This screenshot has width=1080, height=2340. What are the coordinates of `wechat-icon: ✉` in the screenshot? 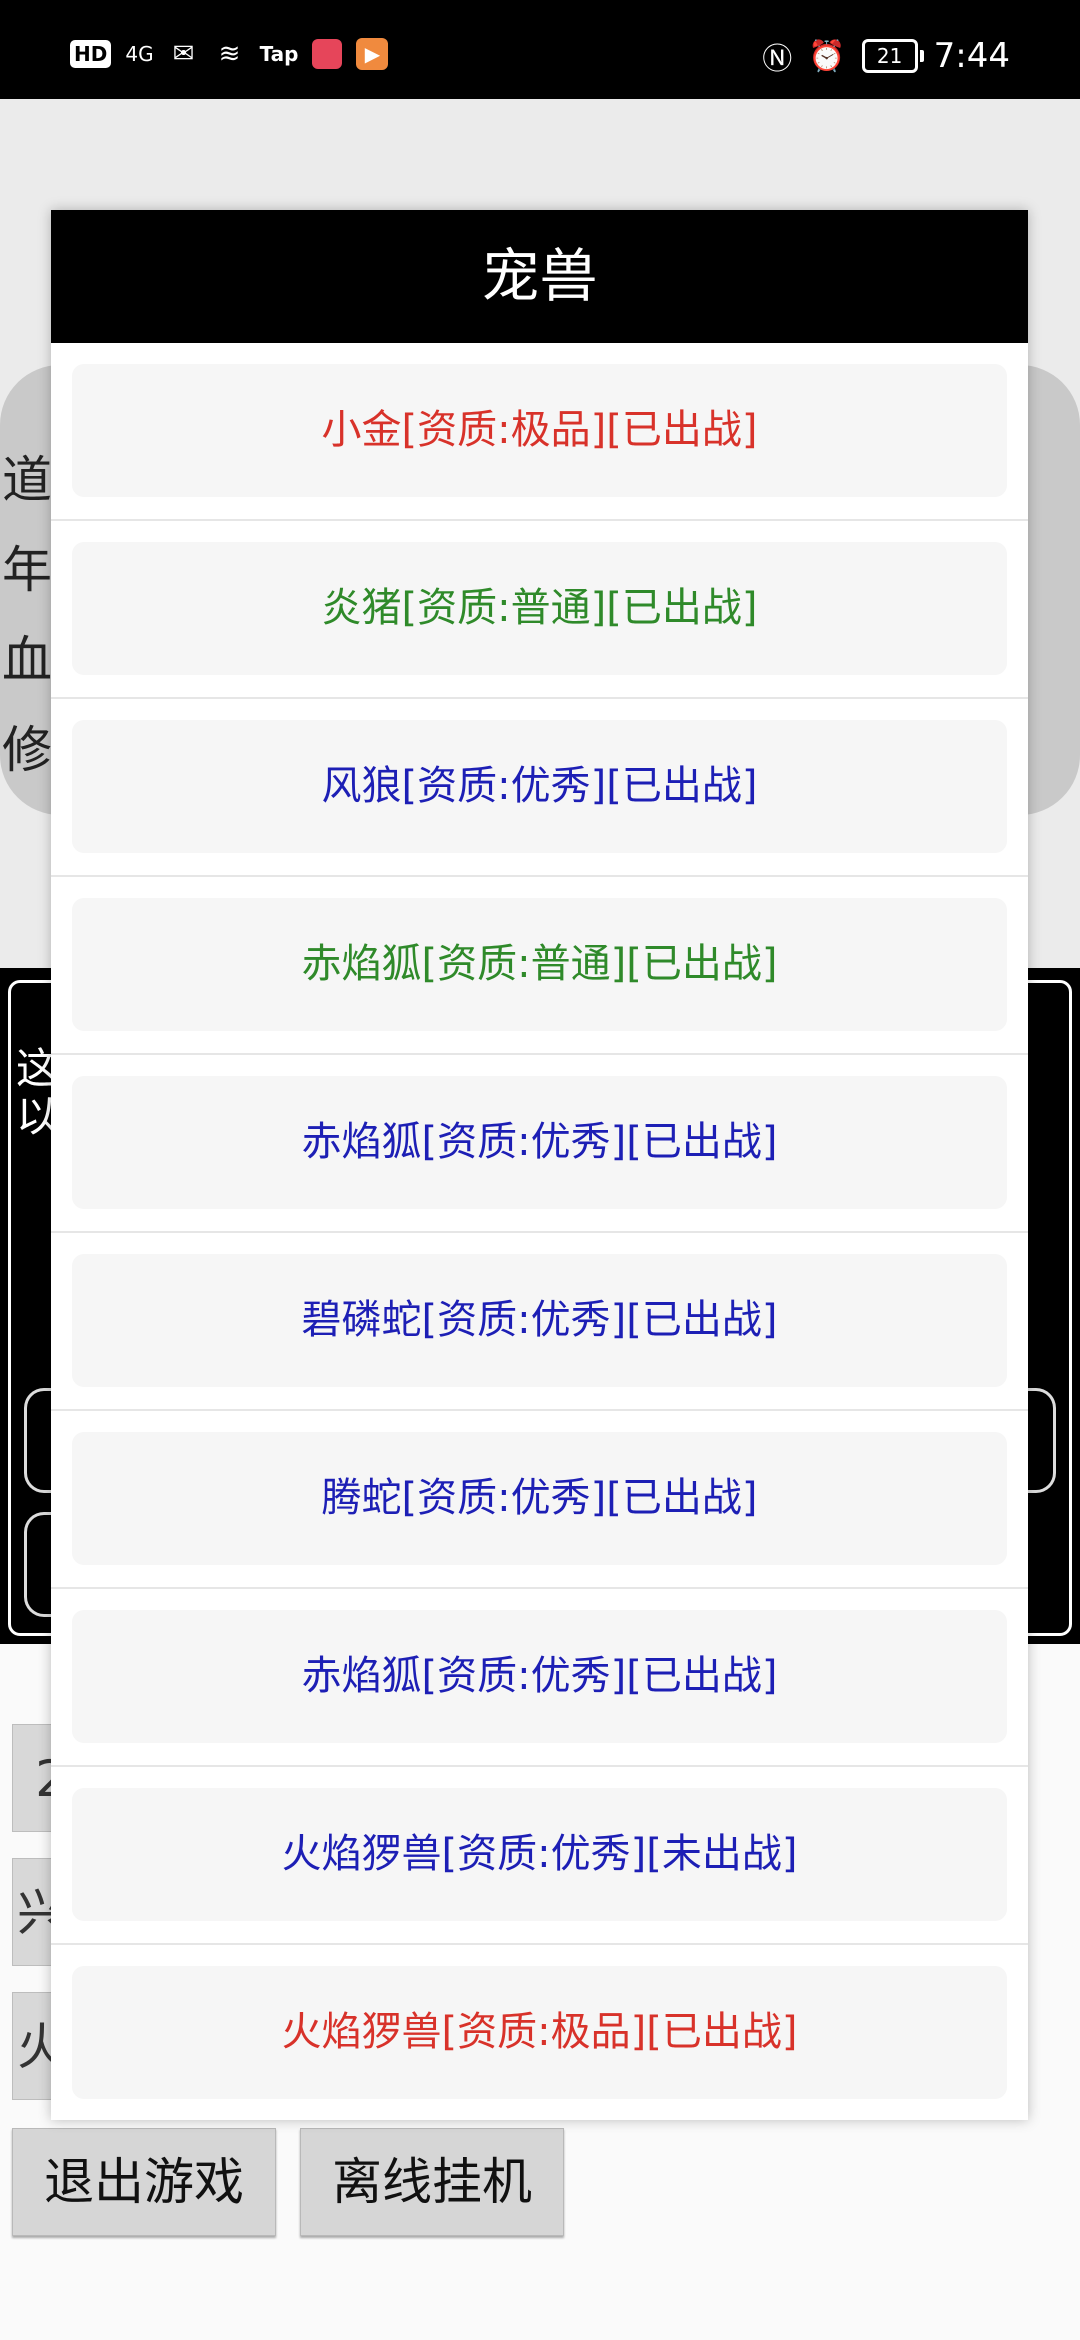 It's located at (183, 54).